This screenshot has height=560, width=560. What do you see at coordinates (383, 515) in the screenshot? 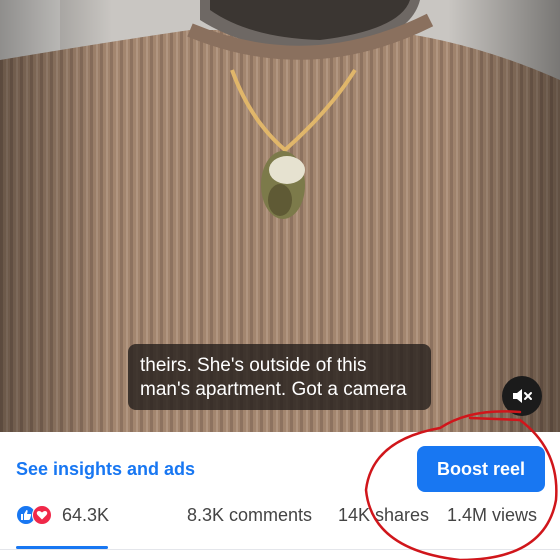
I see `shares-count: 14K shares` at bounding box center [383, 515].